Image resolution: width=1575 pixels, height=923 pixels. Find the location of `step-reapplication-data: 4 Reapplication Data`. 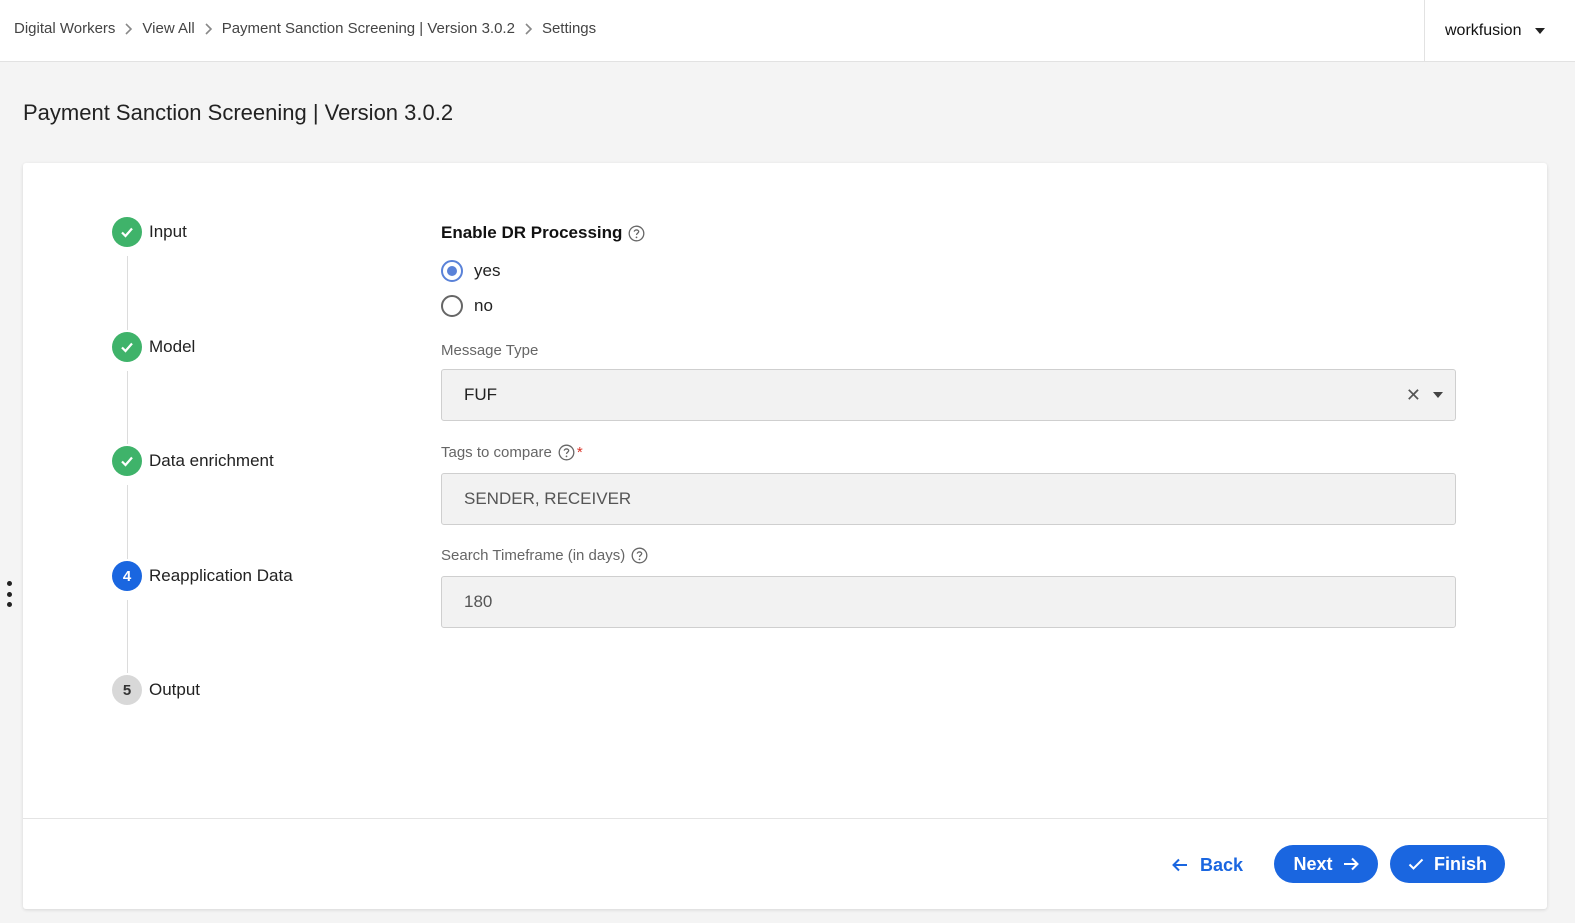

step-reapplication-data: 4 Reapplication Data is located at coordinates (202, 576).